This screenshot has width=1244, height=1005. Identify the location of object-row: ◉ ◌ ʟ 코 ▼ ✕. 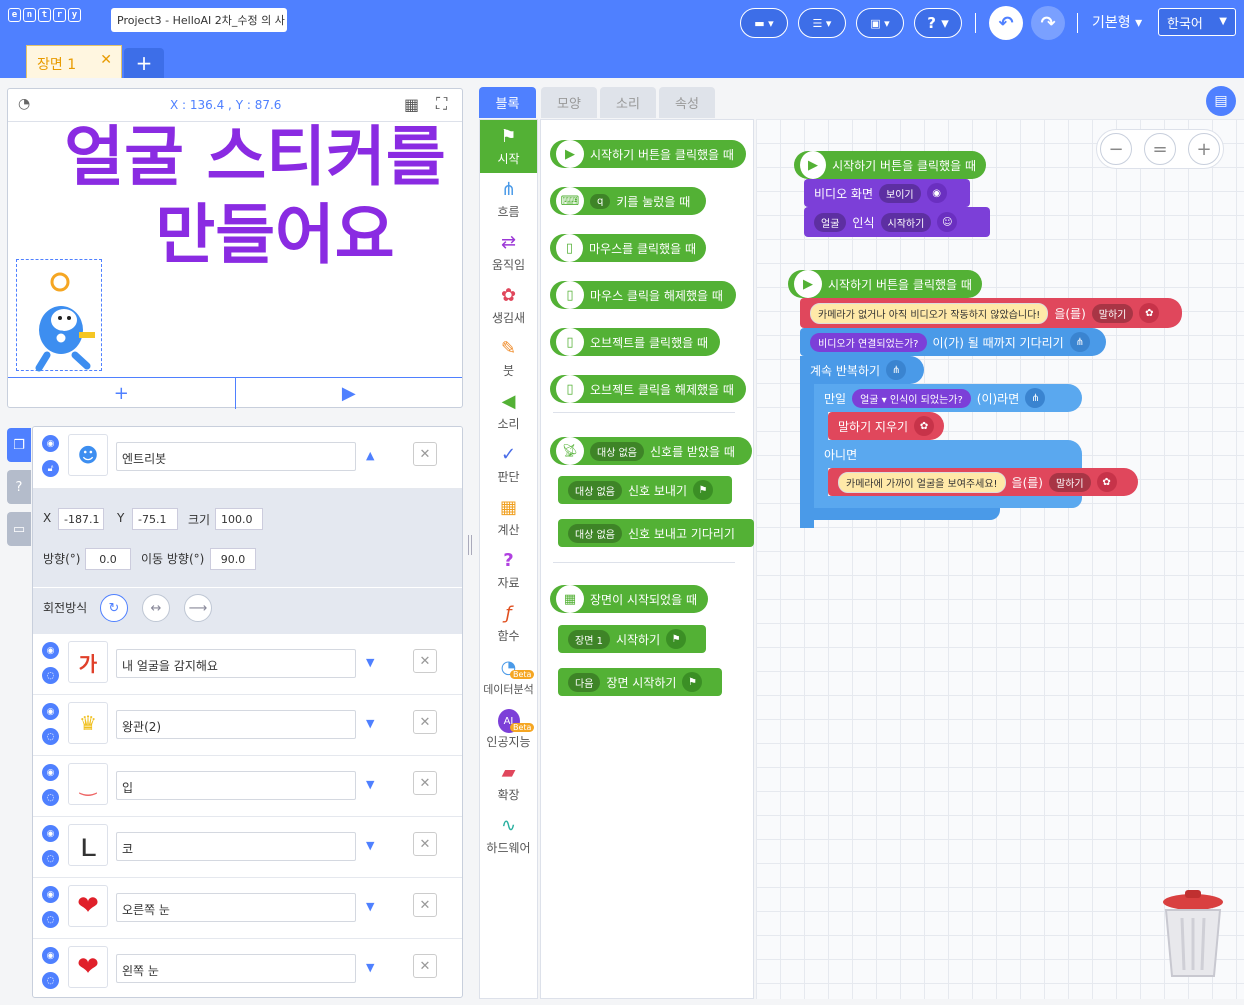
(247, 847).